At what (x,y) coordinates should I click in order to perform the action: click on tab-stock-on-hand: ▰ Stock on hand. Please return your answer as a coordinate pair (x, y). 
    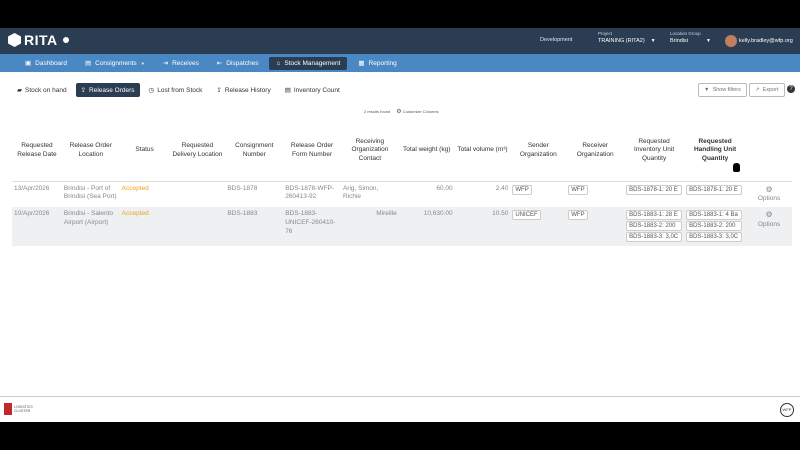
    Looking at the image, I should click on (42, 90).